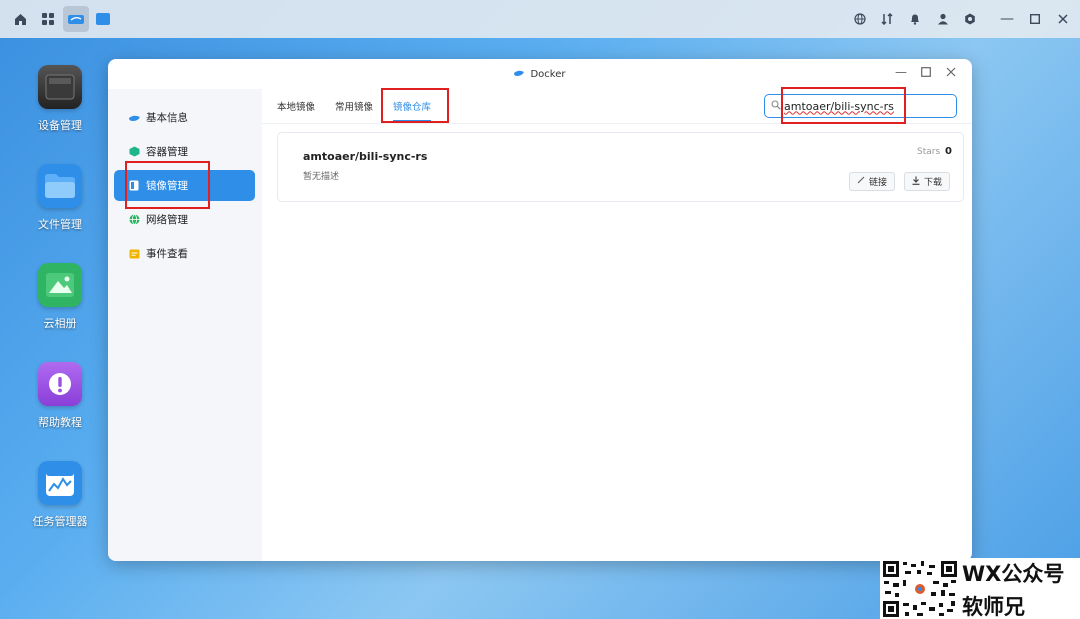 This screenshot has height=619, width=1080. I want to click on minimize-icon: —, so click(1007, 19).